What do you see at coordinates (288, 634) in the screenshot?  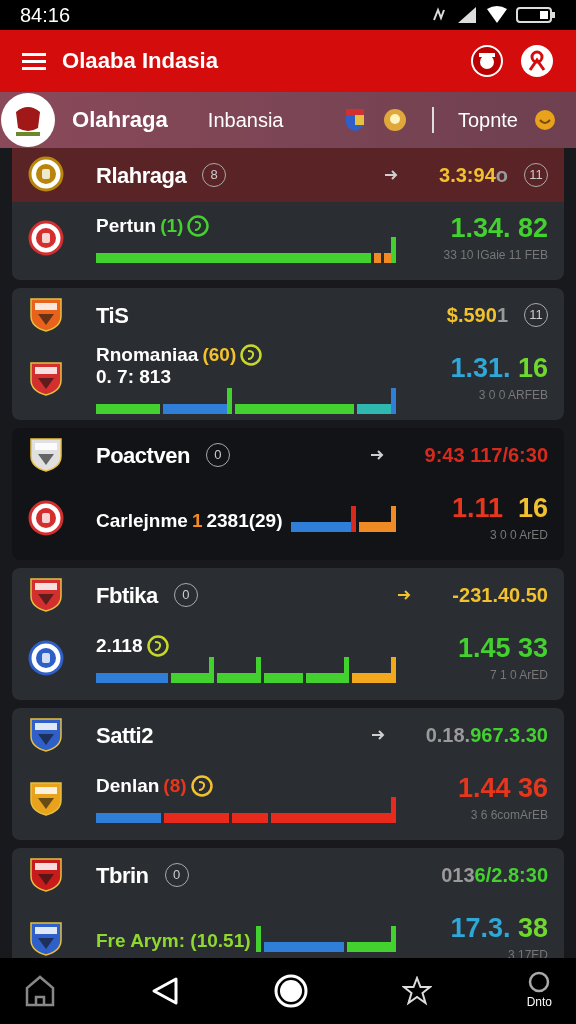 I see `match-card: Fbtika 0 -231.40.50 2.118 1.45 33 7 1 0 ArED` at bounding box center [288, 634].